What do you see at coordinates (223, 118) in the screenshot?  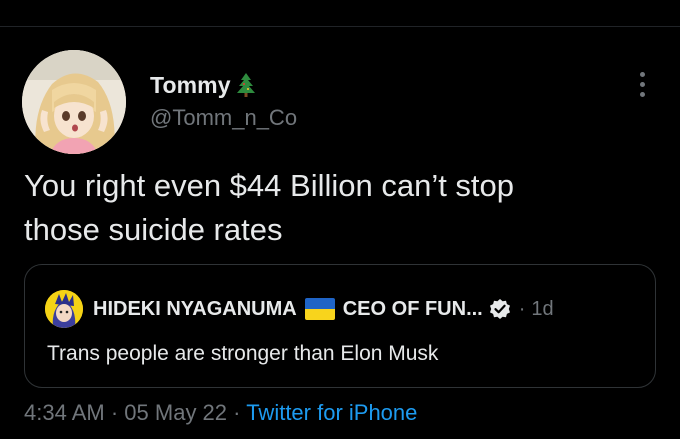 I see `author-handle: @Tomm_n_Co` at bounding box center [223, 118].